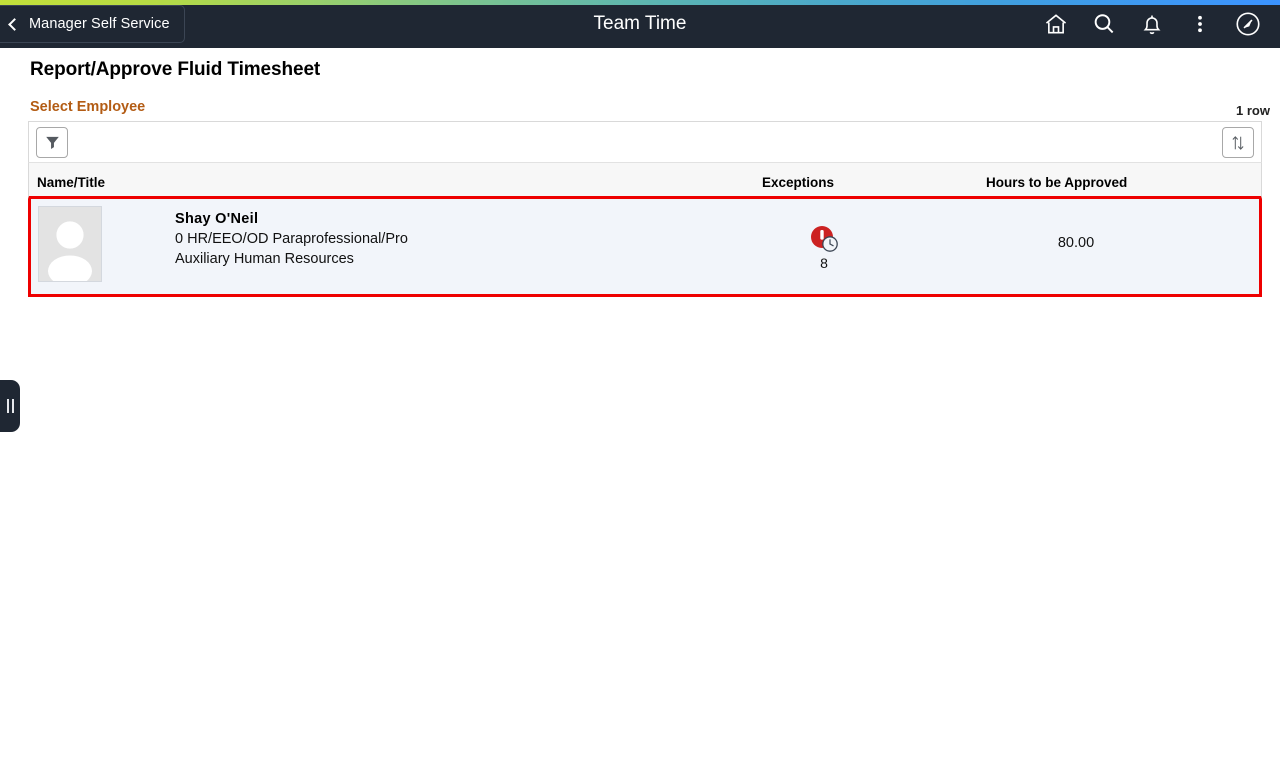  Describe the element at coordinates (71, 183) in the screenshot. I see `column-header-name-title: Name/Title` at that location.